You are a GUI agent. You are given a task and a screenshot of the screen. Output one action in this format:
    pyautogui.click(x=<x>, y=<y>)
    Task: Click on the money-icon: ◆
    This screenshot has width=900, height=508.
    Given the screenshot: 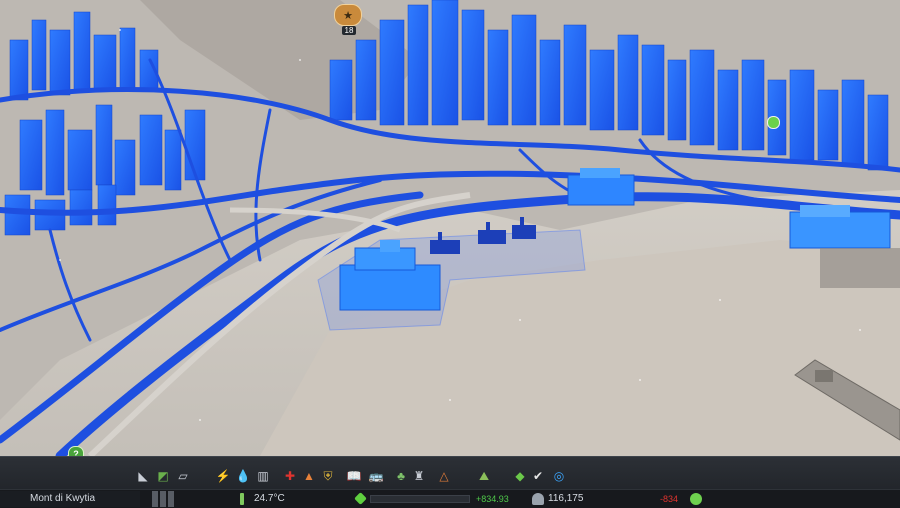 What is the action you would take?
    pyautogui.click(x=520, y=476)
    